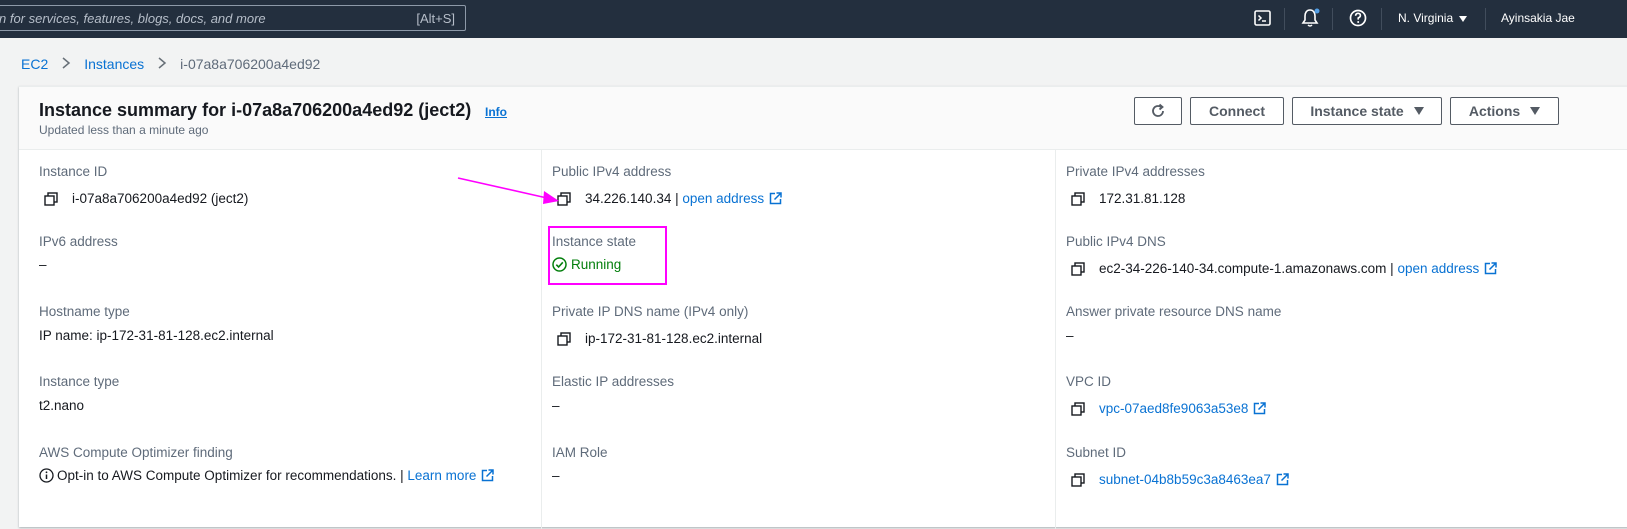  I want to click on instance-state-button: Instance state, so click(1367, 111).